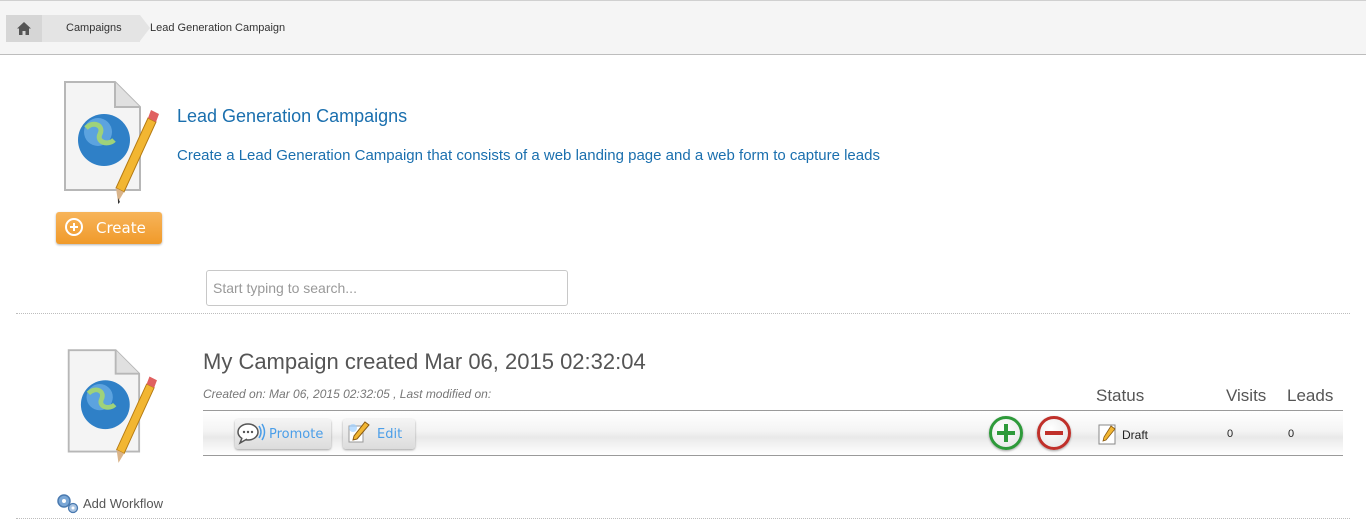  I want to click on column-header-status: Status, so click(1120, 395).